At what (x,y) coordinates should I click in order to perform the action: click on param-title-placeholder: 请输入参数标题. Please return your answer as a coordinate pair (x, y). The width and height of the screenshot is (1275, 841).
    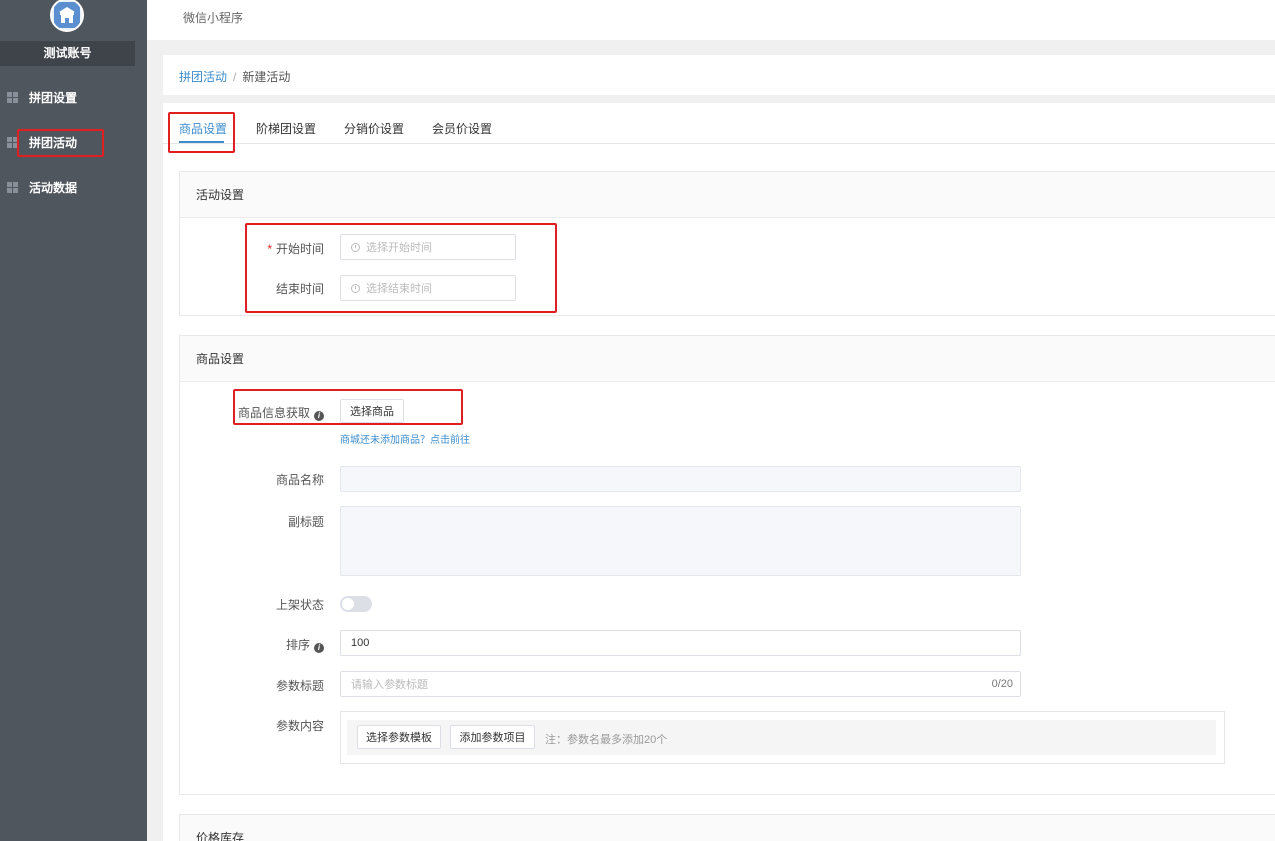
    Looking at the image, I should click on (389, 685).